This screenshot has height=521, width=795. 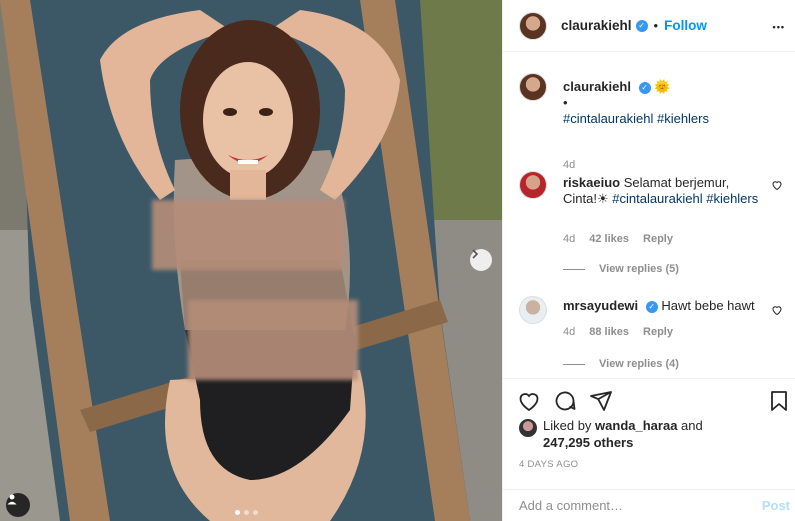 I want to click on caption-username: claurakiehl, so click(x=597, y=86).